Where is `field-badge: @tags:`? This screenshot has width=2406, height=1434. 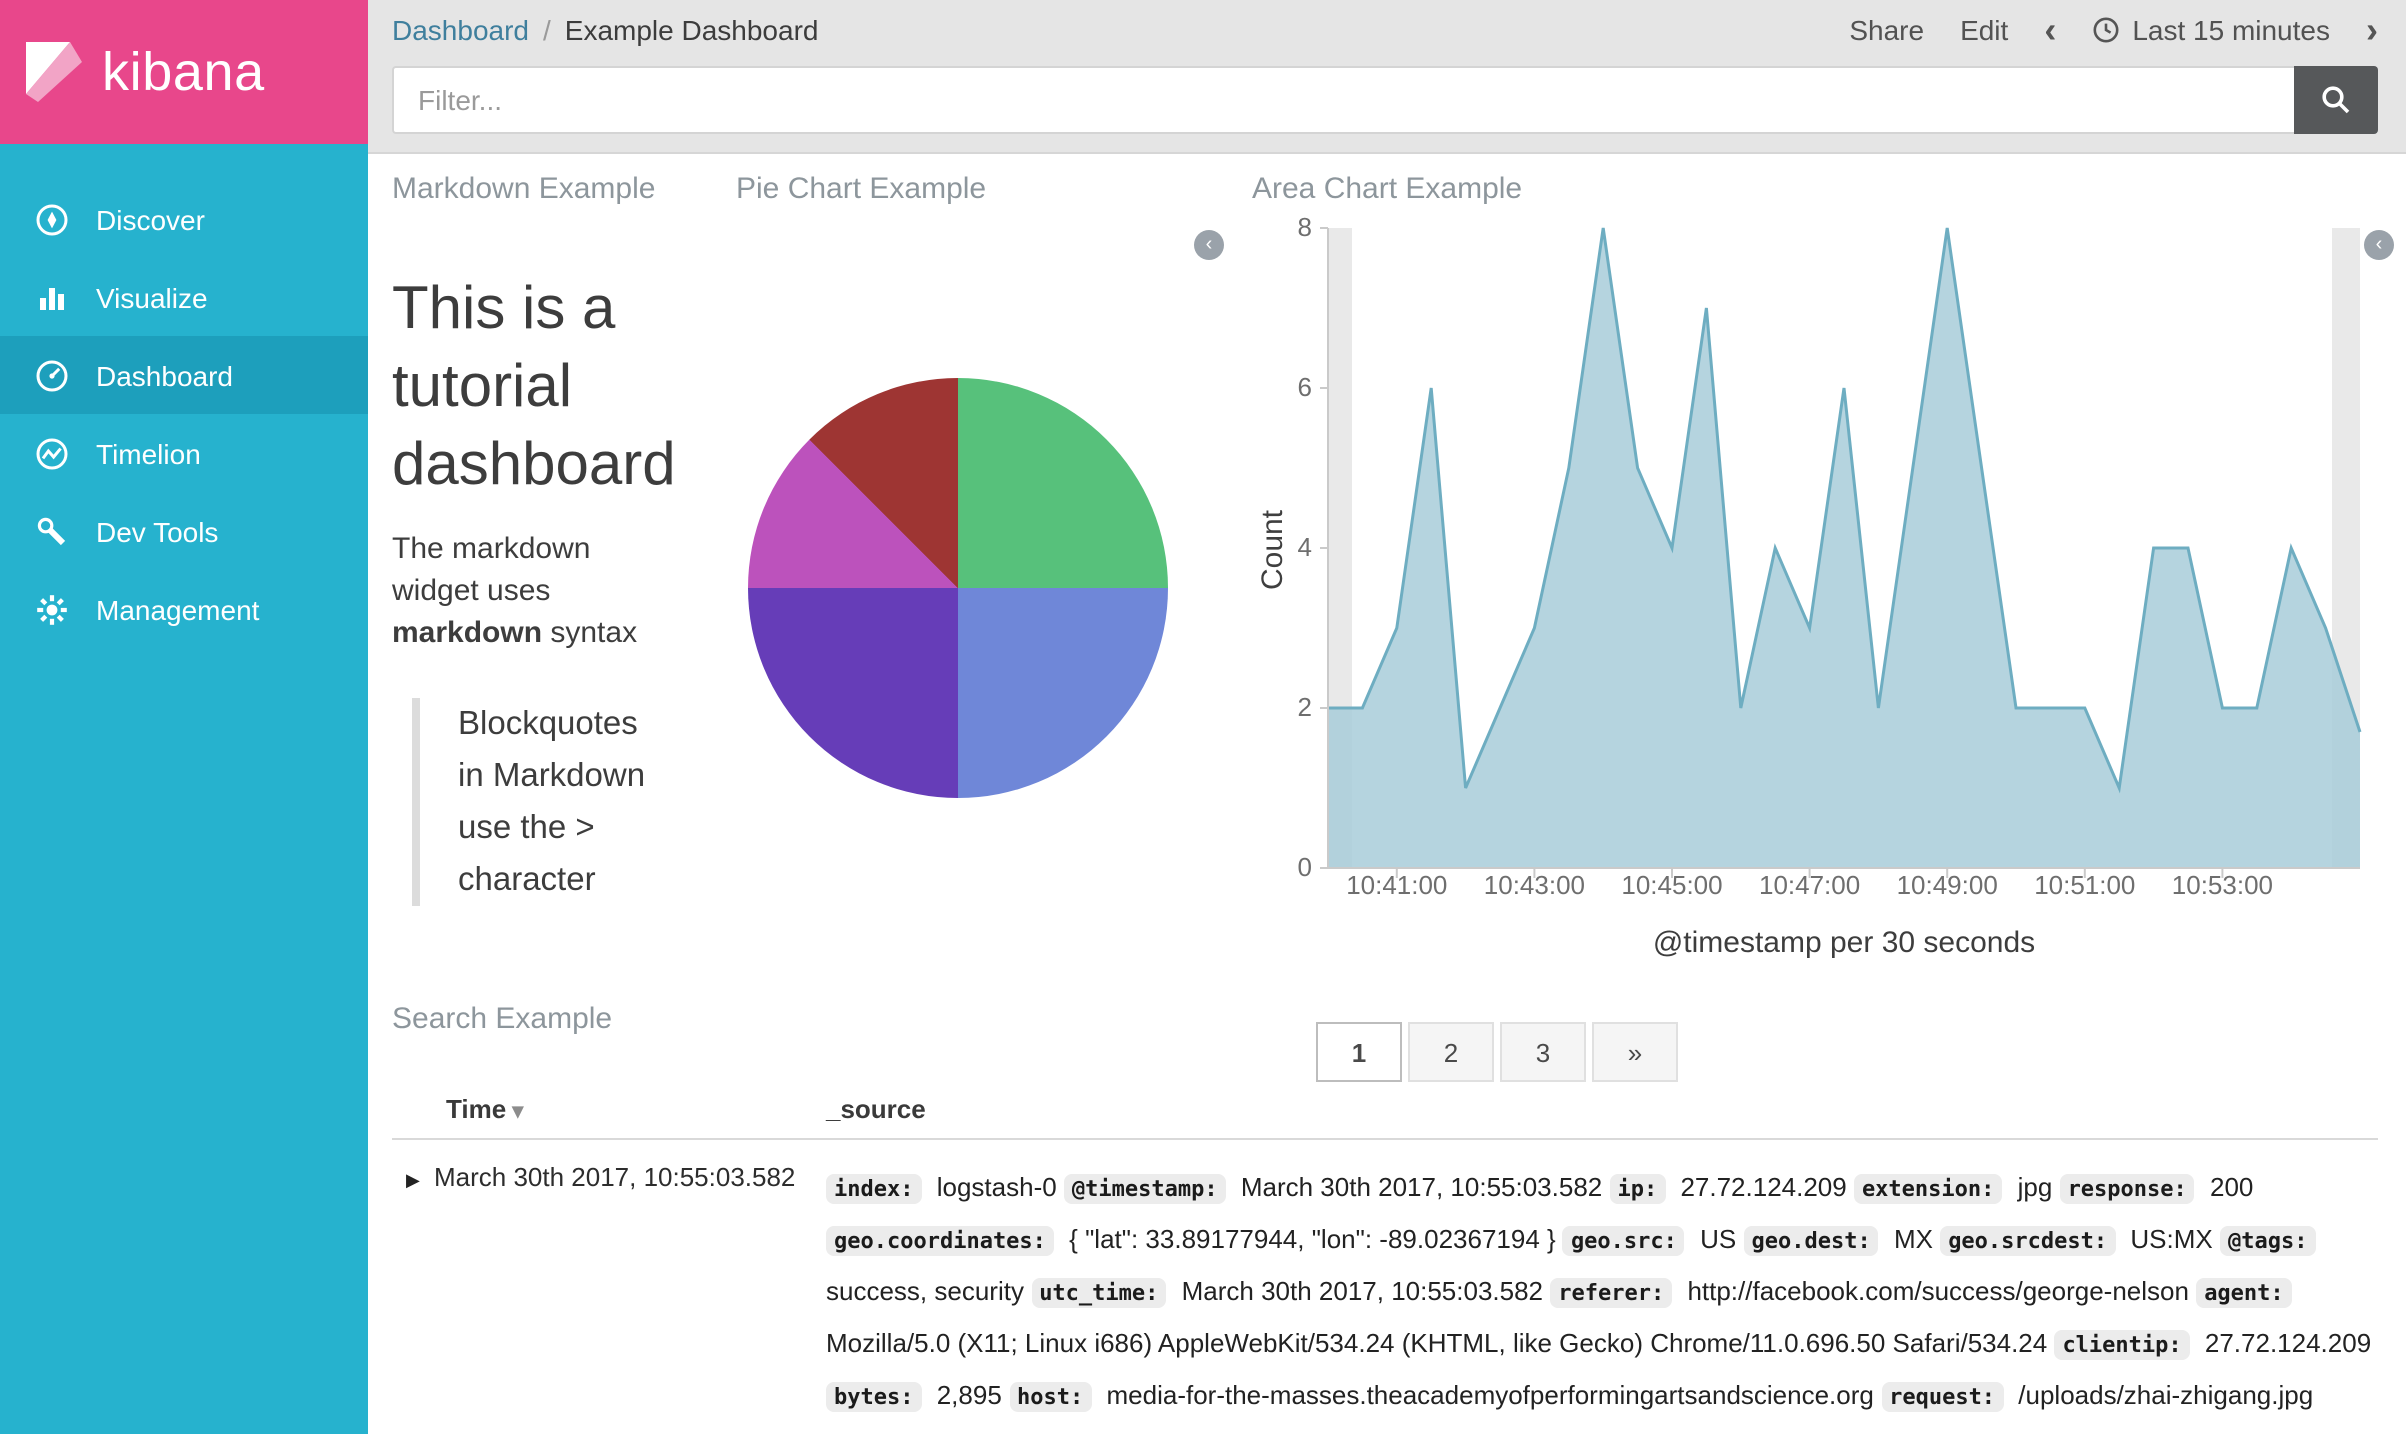
field-badge: @tags: is located at coordinates (2267, 1241).